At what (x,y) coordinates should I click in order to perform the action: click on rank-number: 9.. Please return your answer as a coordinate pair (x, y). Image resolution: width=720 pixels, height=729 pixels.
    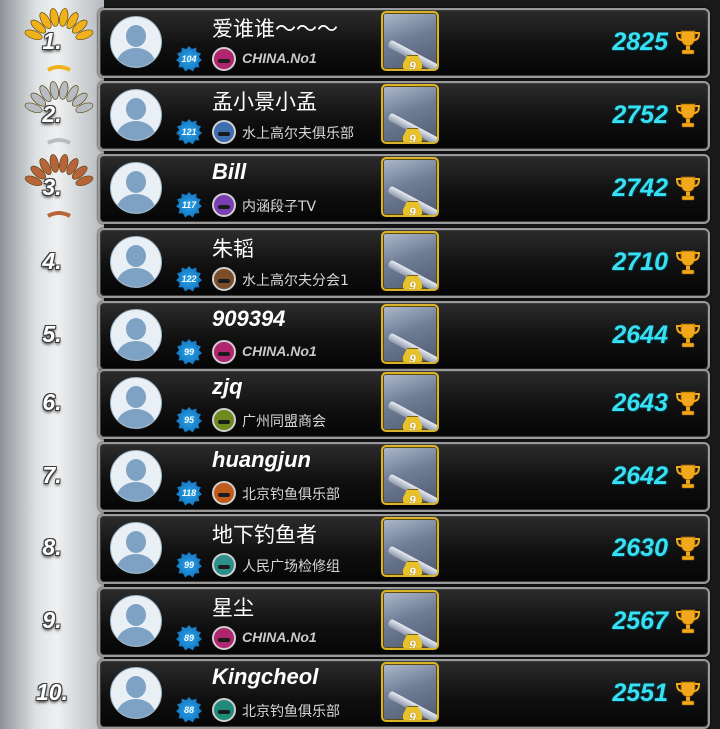
    Looking at the image, I should click on (52, 619).